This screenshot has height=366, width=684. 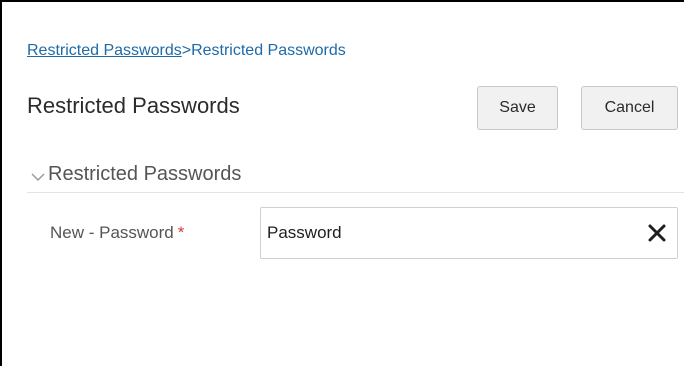 What do you see at coordinates (355, 192) in the screenshot?
I see `section-divider` at bounding box center [355, 192].